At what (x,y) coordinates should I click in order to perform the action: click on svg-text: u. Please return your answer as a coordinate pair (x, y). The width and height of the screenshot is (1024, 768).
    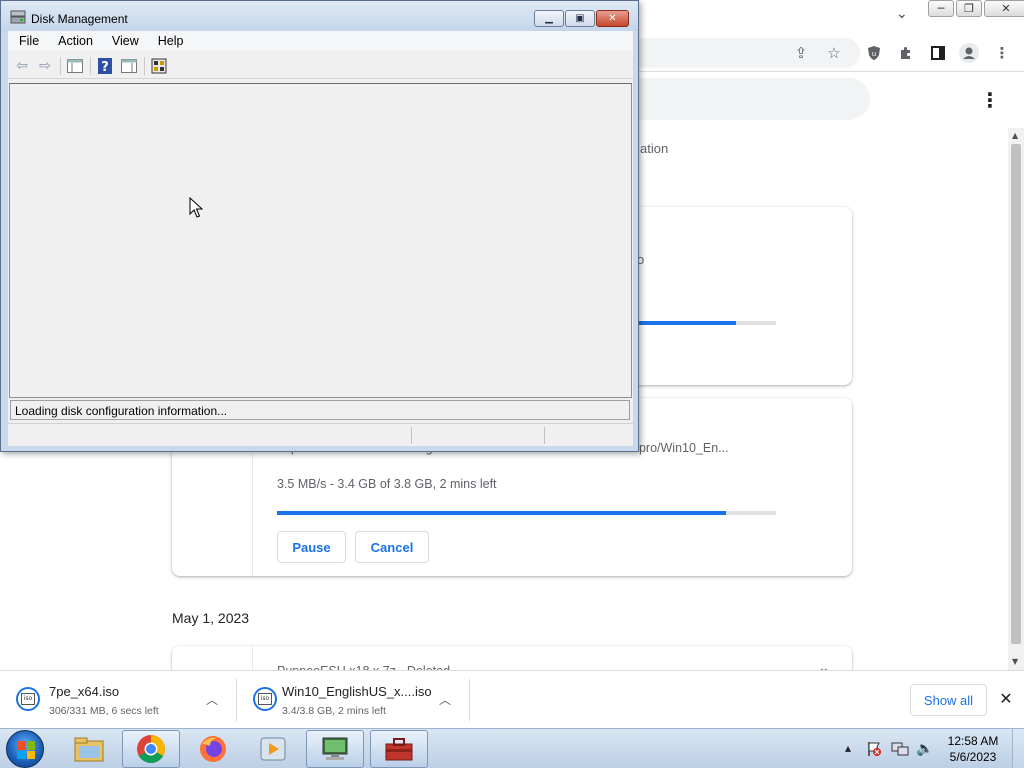
    Looking at the image, I should click on (874, 54).